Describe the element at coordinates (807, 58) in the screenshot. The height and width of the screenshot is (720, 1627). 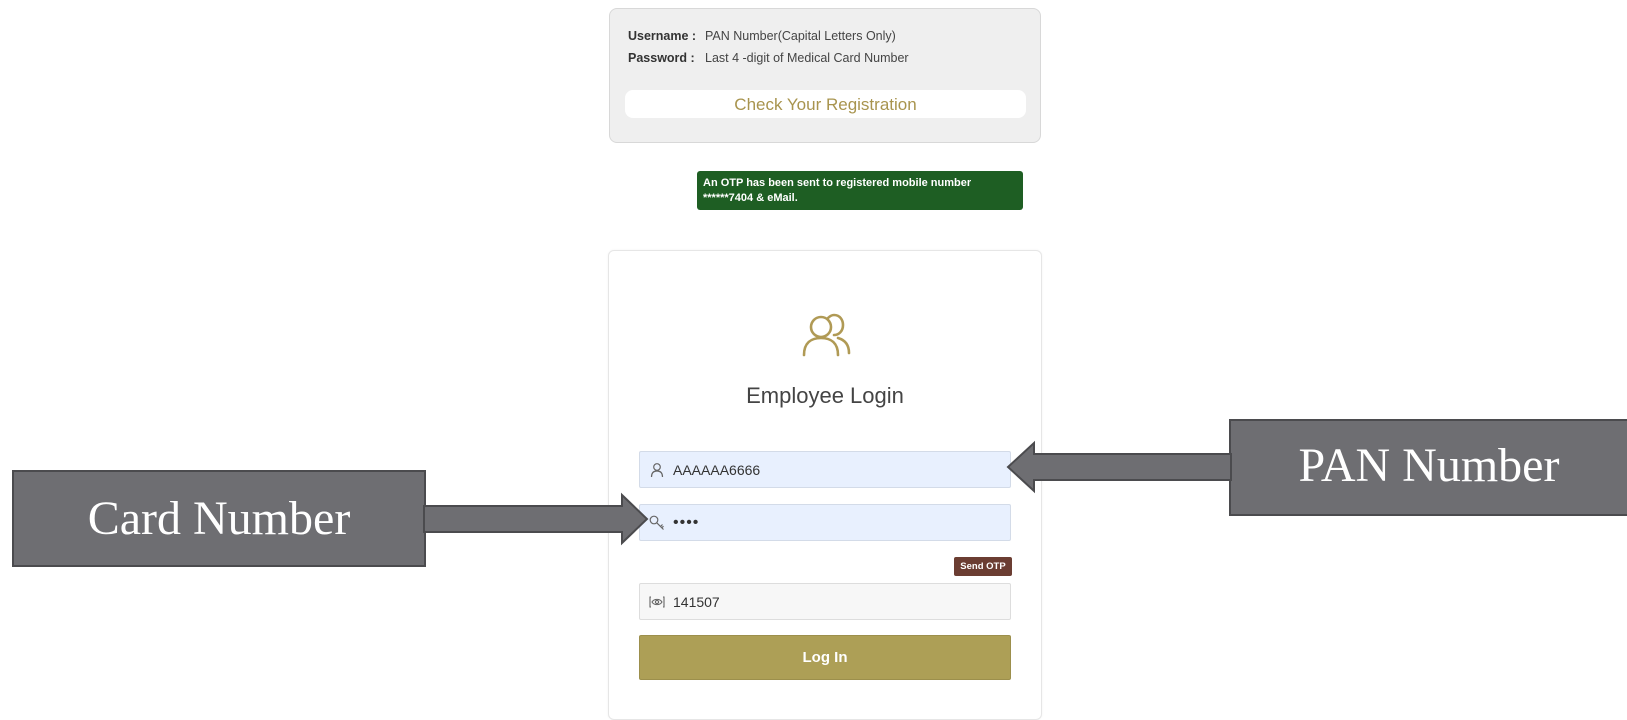
I see `password-hint-value: Last 4 -digit of Medical Card Number` at that location.